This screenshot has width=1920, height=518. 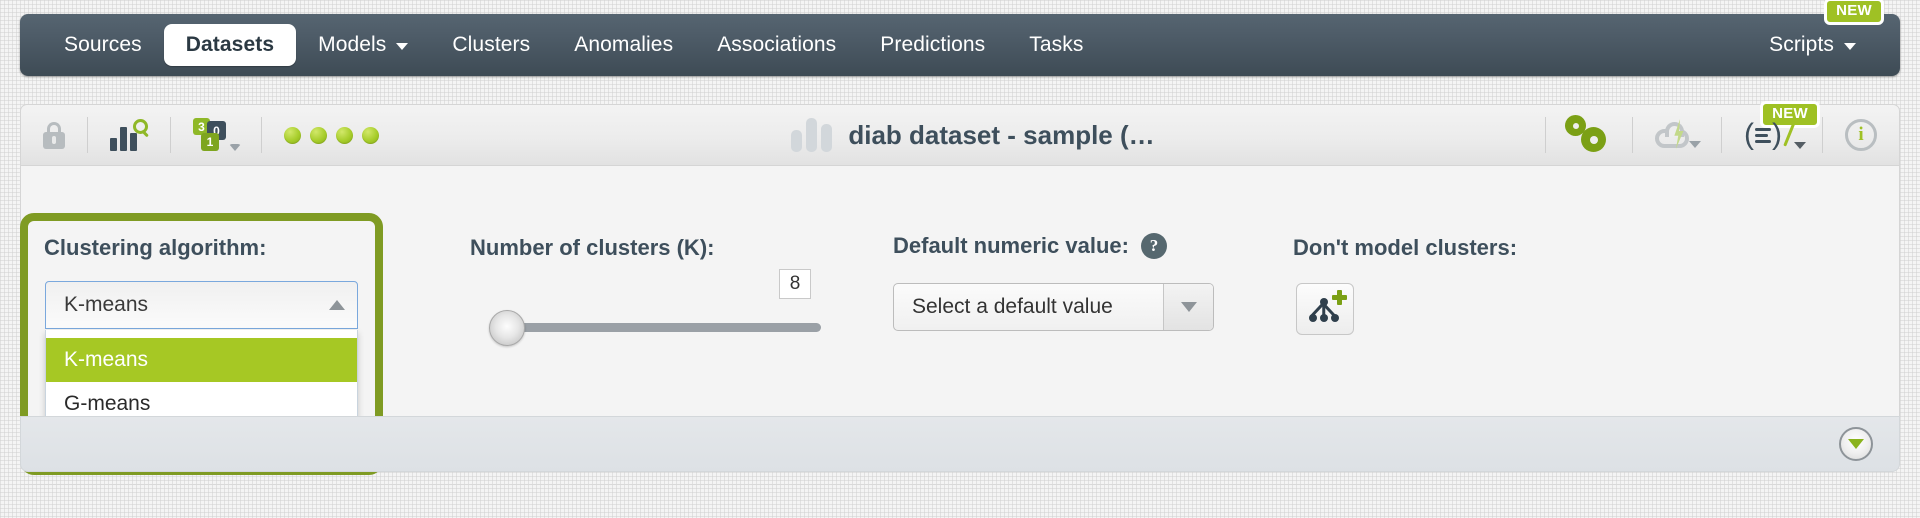 I want to click on number-of-clusters-slider, so click(x=655, y=328).